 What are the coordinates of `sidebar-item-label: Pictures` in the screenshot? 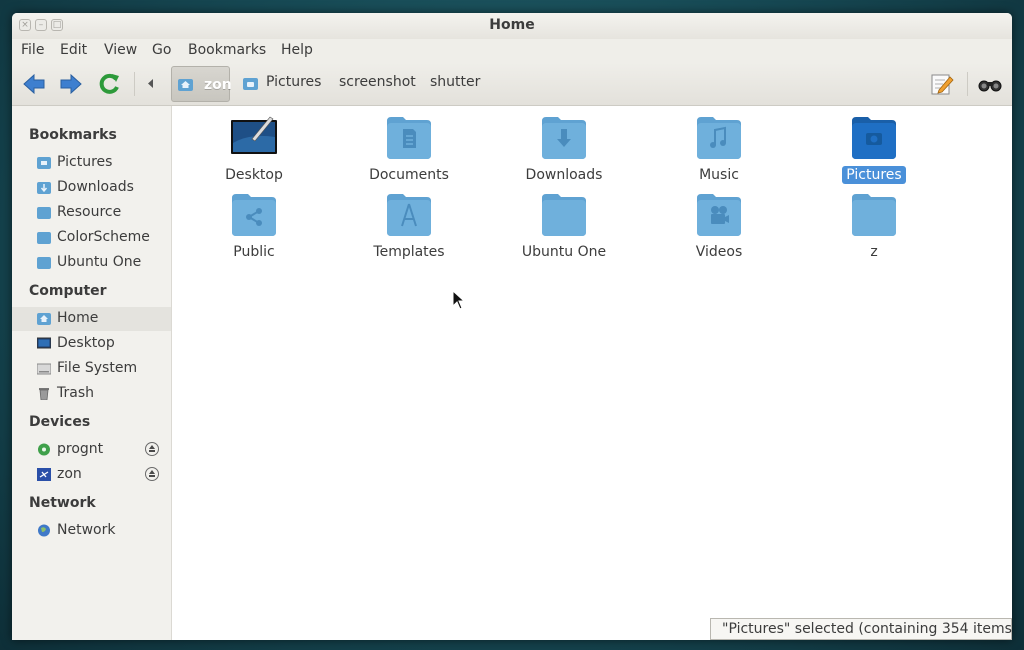 It's located at (85, 162).